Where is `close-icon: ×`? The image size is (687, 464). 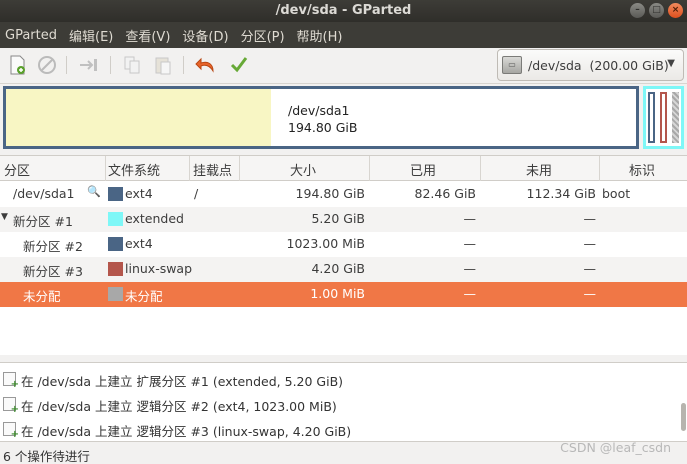
close-icon: × is located at coordinates (675, 10).